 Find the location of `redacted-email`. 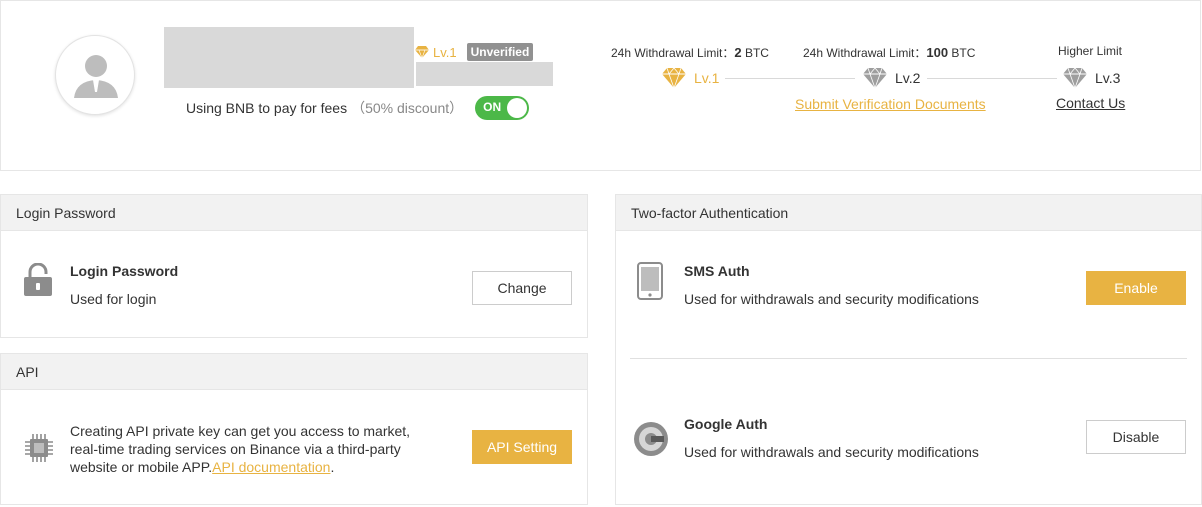

redacted-email is located at coordinates (484, 74).